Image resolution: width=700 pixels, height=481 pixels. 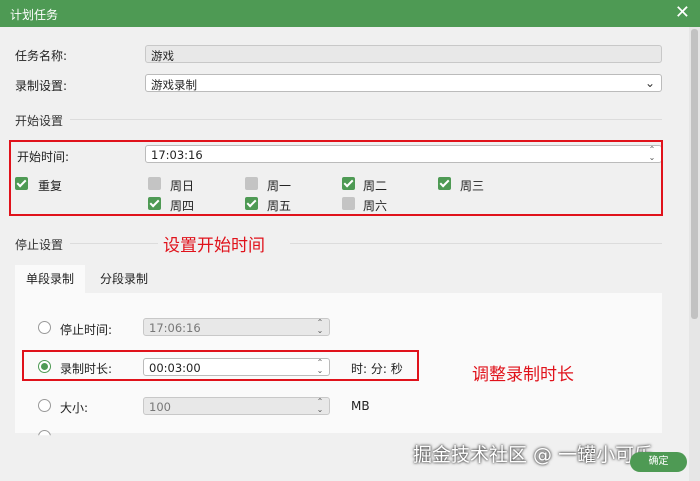 I want to click on task-name-label: 任务名称:, so click(x=41, y=56).